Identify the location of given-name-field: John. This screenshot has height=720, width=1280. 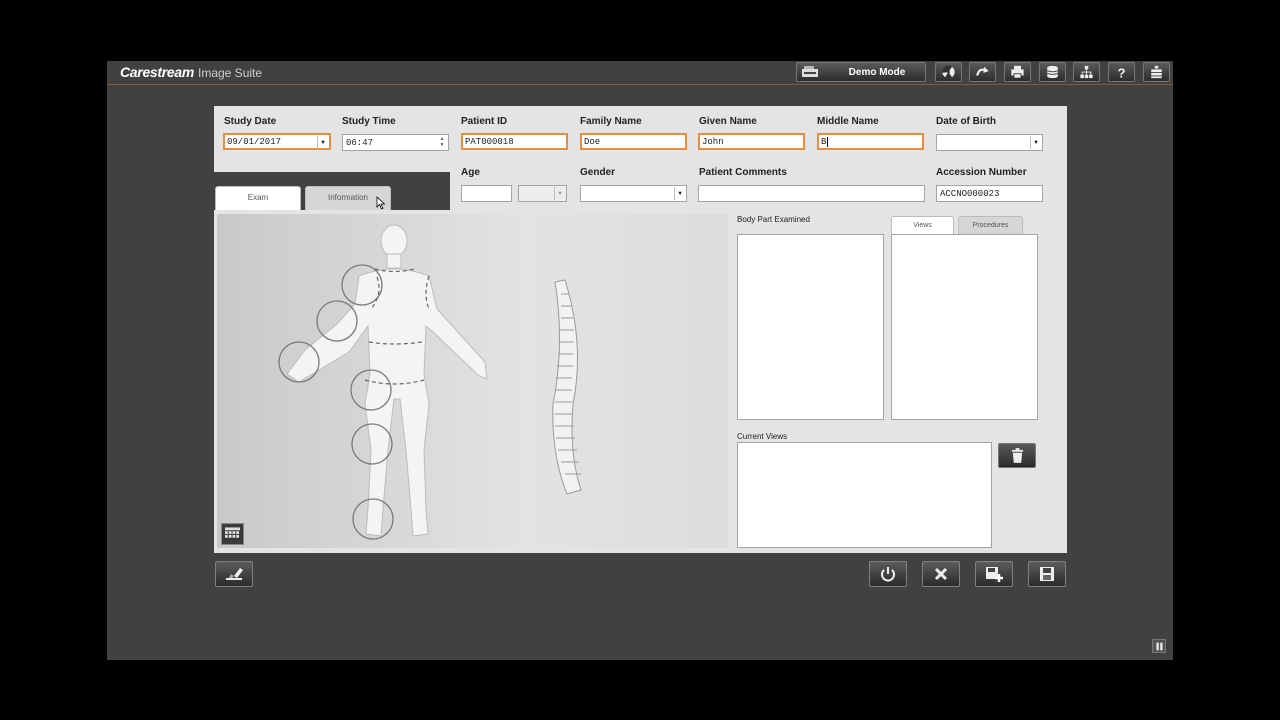
(751, 141).